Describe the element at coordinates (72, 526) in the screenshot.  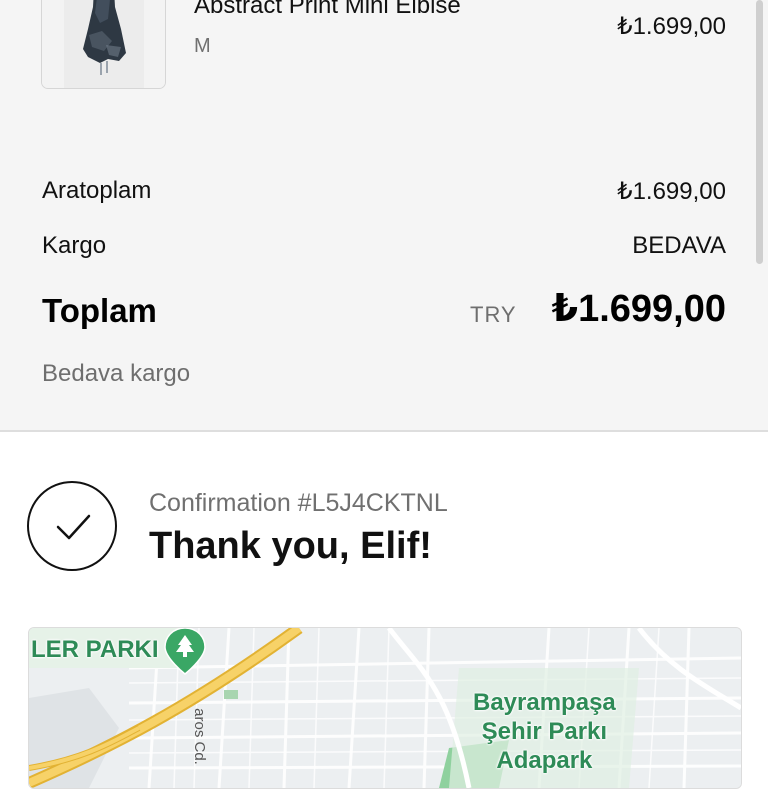
I see `check-circle-icon` at that location.